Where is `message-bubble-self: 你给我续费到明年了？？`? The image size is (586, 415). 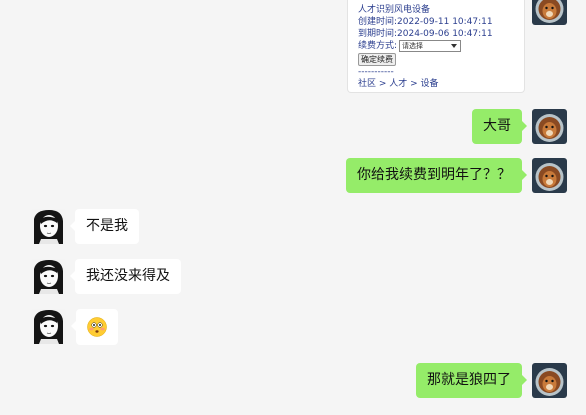 message-bubble-self: 你给我续费到明年了？？ is located at coordinates (436, 175).